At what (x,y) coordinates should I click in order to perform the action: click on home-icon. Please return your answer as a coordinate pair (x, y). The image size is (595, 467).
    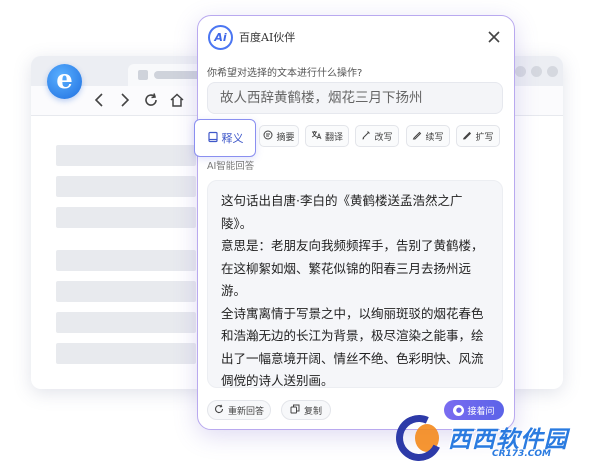
    Looking at the image, I should click on (177, 101).